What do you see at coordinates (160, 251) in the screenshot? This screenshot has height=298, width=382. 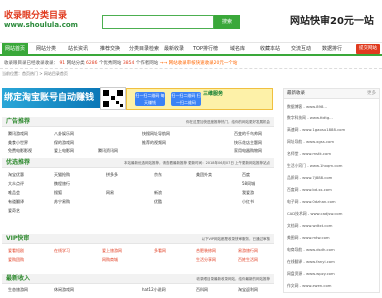 I see `list-item: 多看网` at bounding box center [160, 251].